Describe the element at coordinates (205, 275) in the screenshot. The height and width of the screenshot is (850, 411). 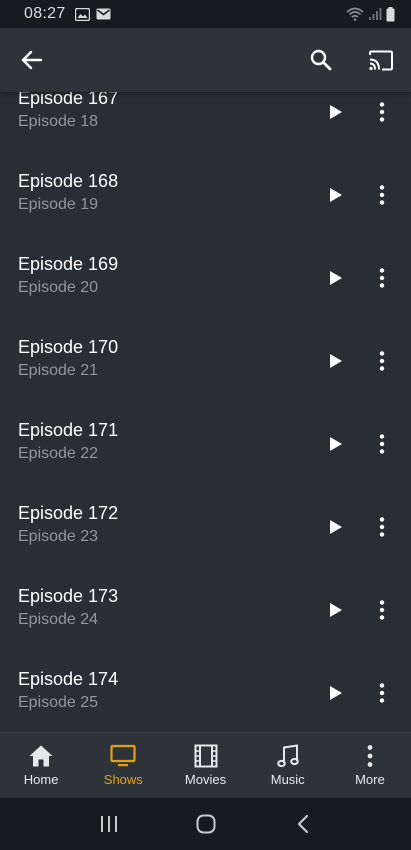
I see `list-item: Episode 169 Episode 20` at that location.